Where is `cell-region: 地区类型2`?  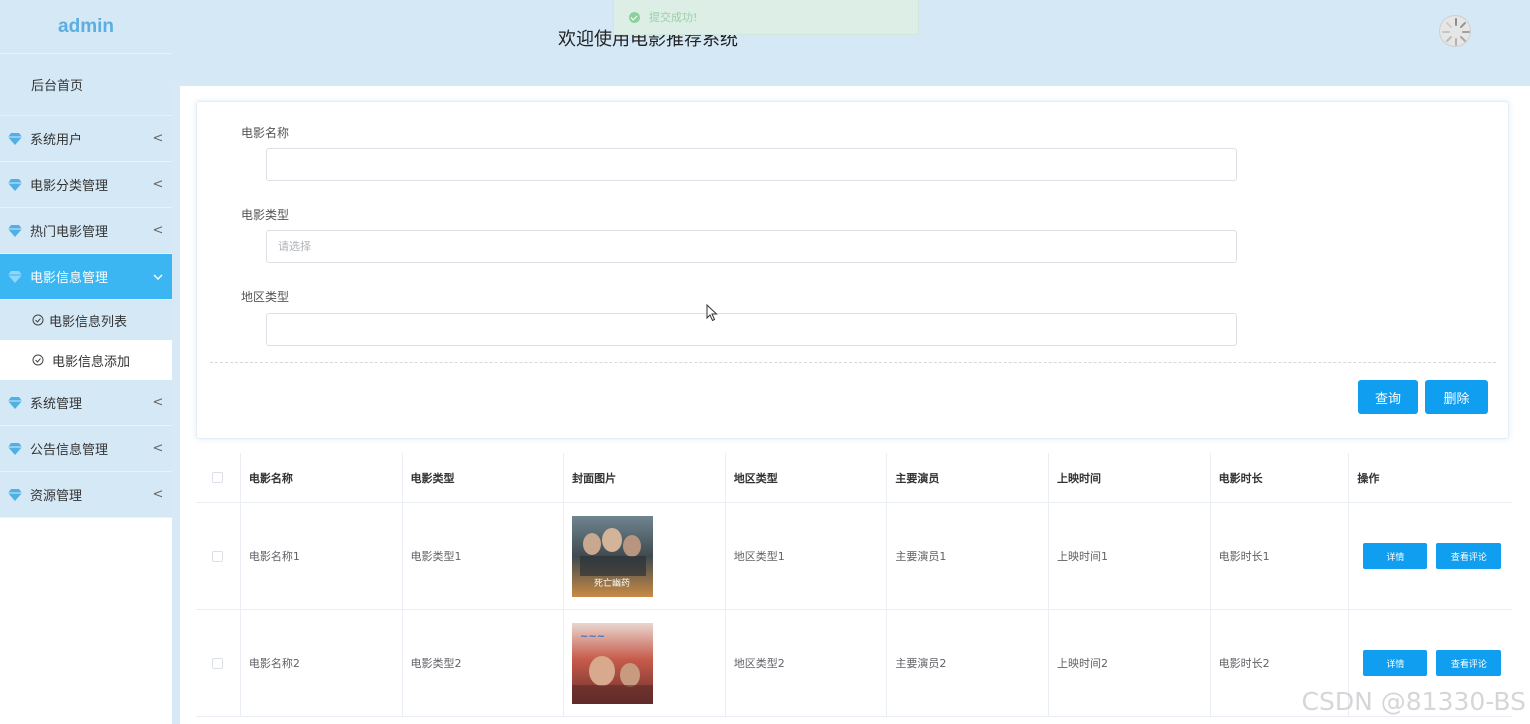
cell-region: 地区类型2 is located at coordinates (807, 663).